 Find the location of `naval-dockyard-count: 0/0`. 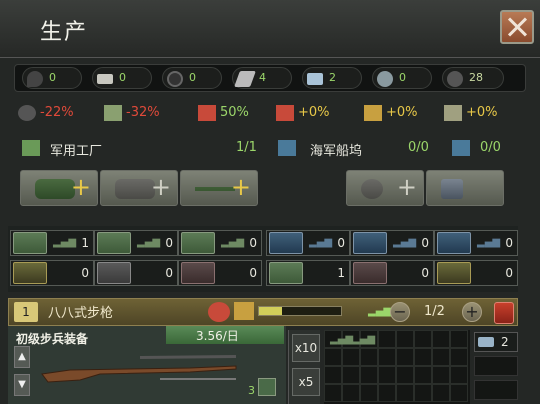

naval-dockyard-count: 0/0 is located at coordinates (418, 147).